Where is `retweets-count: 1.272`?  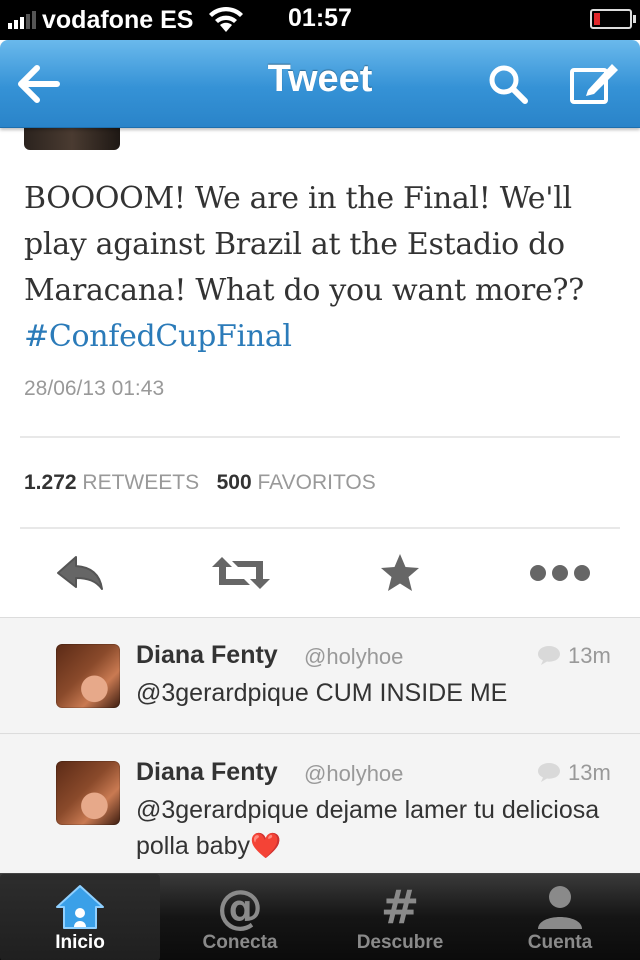
retweets-count: 1.272 is located at coordinates (50, 482).